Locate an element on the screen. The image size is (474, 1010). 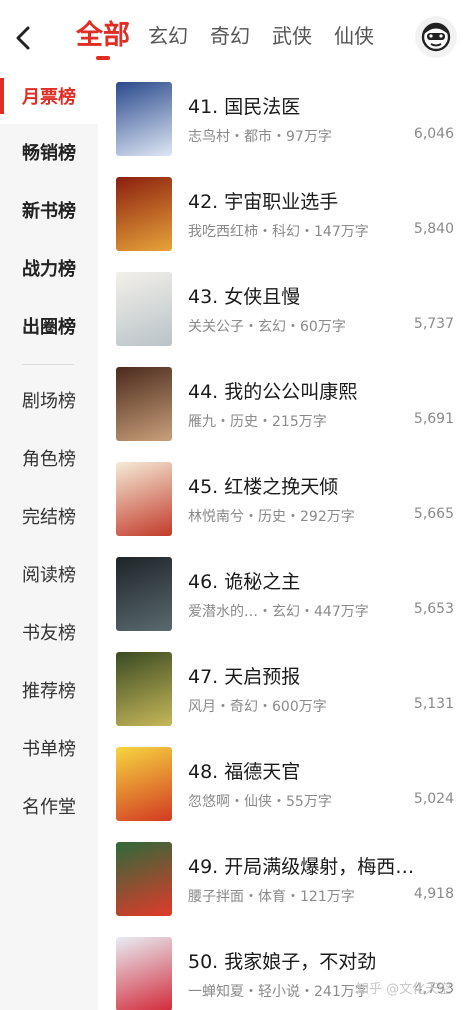
sidebar-item-fans: 书友榜 is located at coordinates (49, 632).